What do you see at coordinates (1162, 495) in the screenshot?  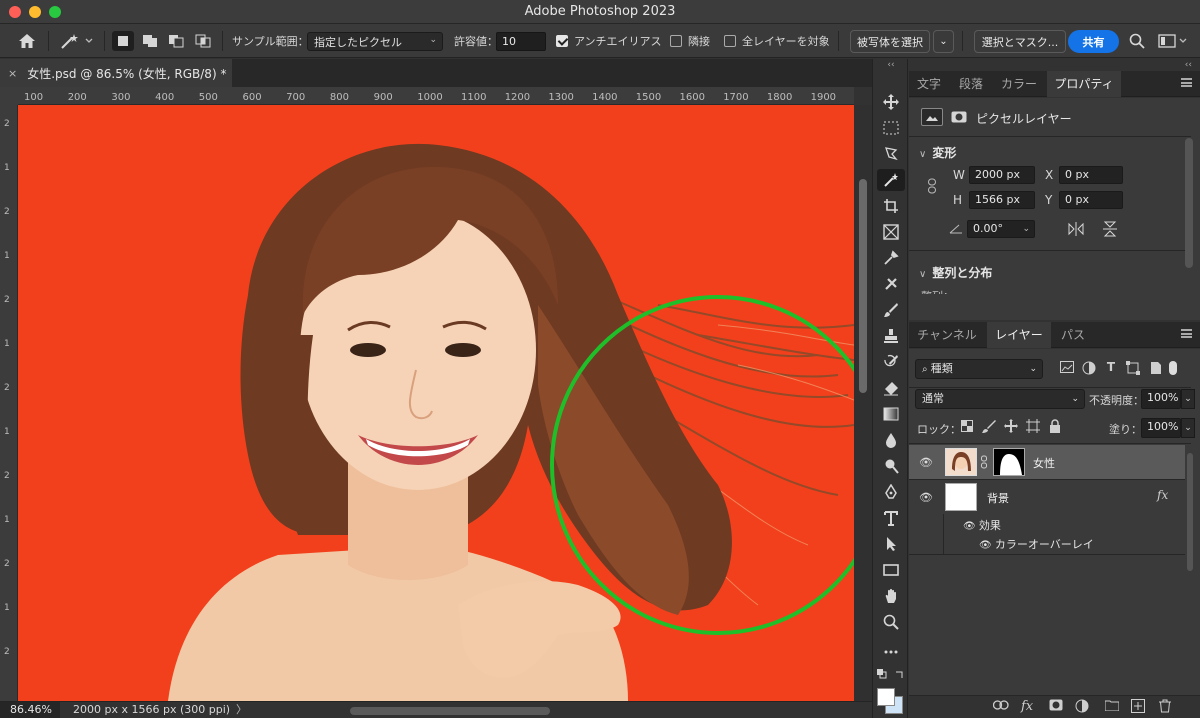 I see `layer-effects-badge: fx` at bounding box center [1162, 495].